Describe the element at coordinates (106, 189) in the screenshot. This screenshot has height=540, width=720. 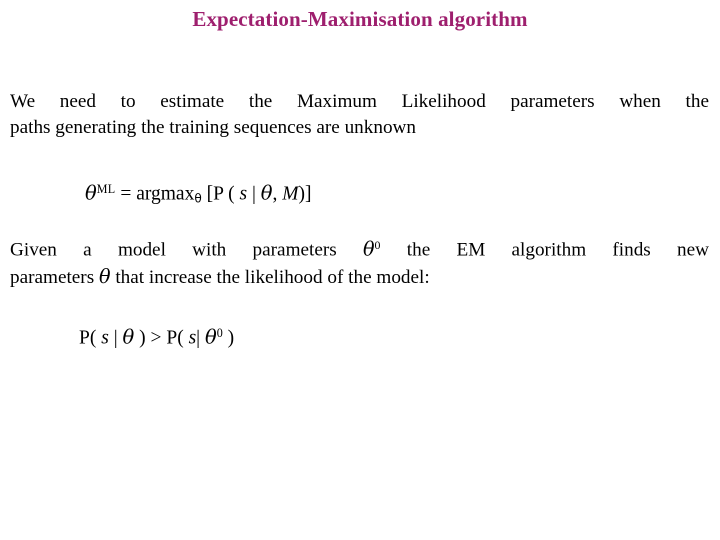
I see `formula1-superscript-ml: ML` at that location.